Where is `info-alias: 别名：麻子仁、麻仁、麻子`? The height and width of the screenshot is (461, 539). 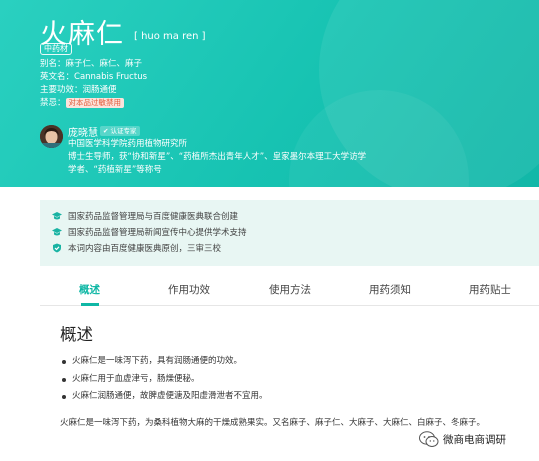
info-alias: 别名：麻子仁、麻仁、麻子 is located at coordinates (91, 63).